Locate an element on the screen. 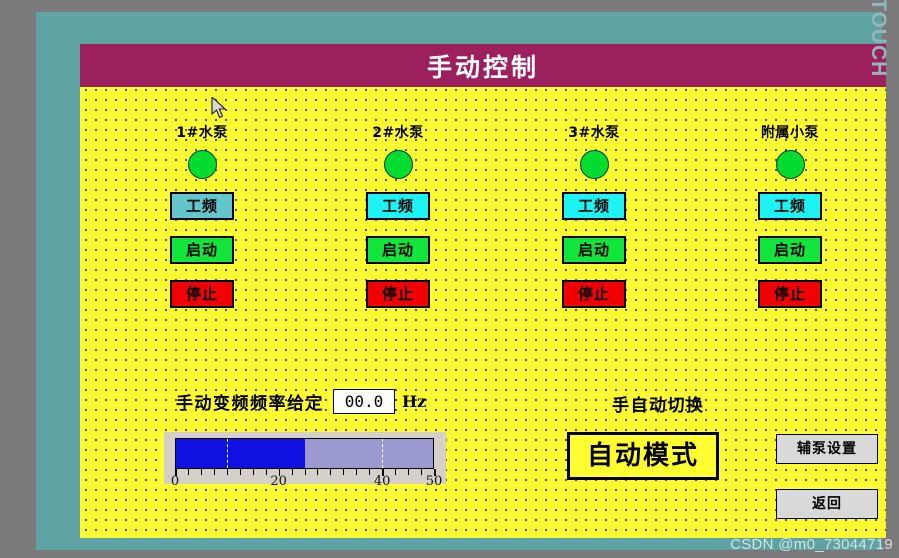 The image size is (899, 558). pump-1-status-lamp-icon is located at coordinates (202, 164).